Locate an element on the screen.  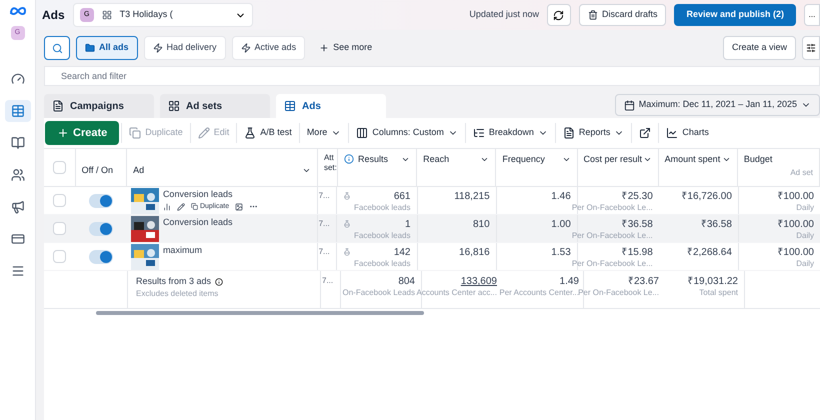
cell-note: Total spent is located at coordinates (718, 293).